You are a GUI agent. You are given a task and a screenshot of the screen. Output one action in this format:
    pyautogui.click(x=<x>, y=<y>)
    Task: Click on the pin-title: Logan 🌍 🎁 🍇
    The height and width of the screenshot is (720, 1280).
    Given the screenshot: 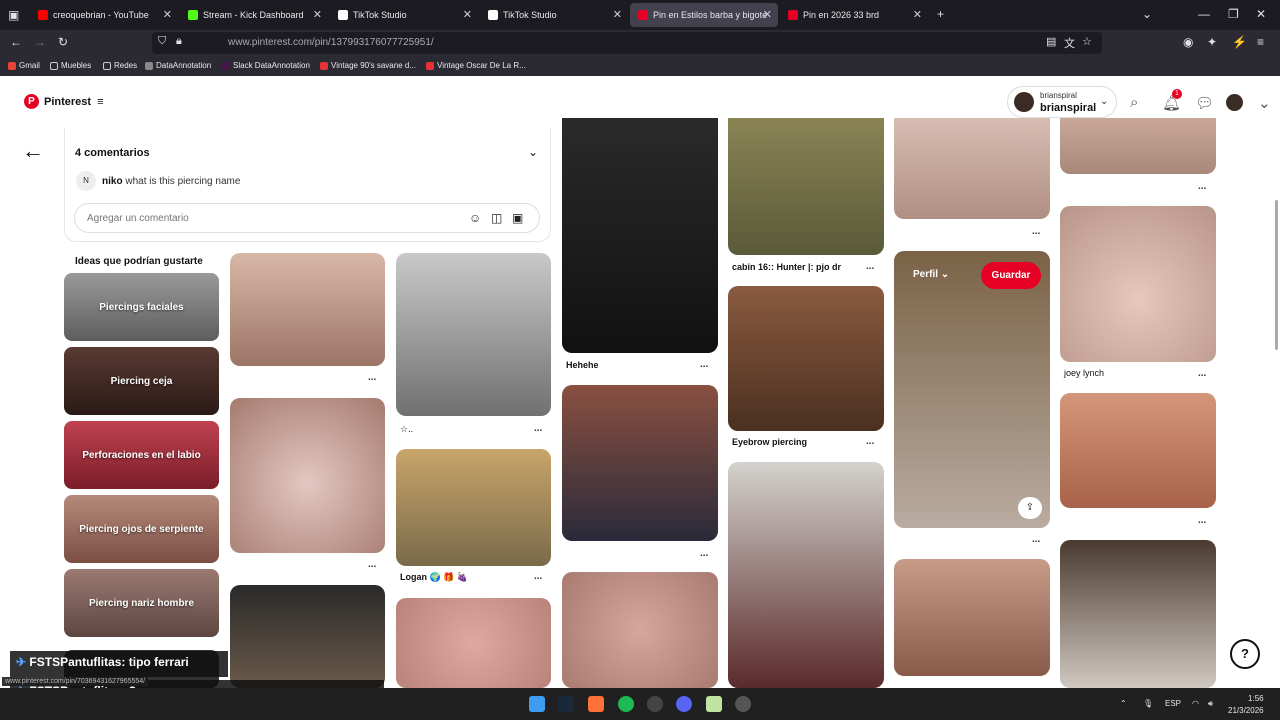 What is the action you would take?
    pyautogui.click(x=434, y=577)
    